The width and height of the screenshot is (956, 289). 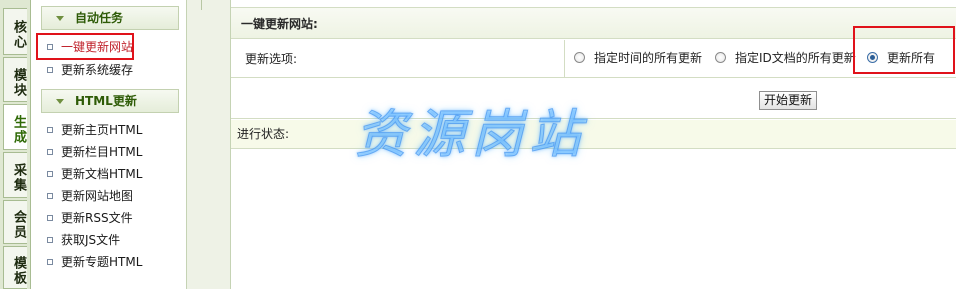 I want to click on module-tab-strip: 核心 模块 生成 采集 会员 模板, so click(x=15, y=144).